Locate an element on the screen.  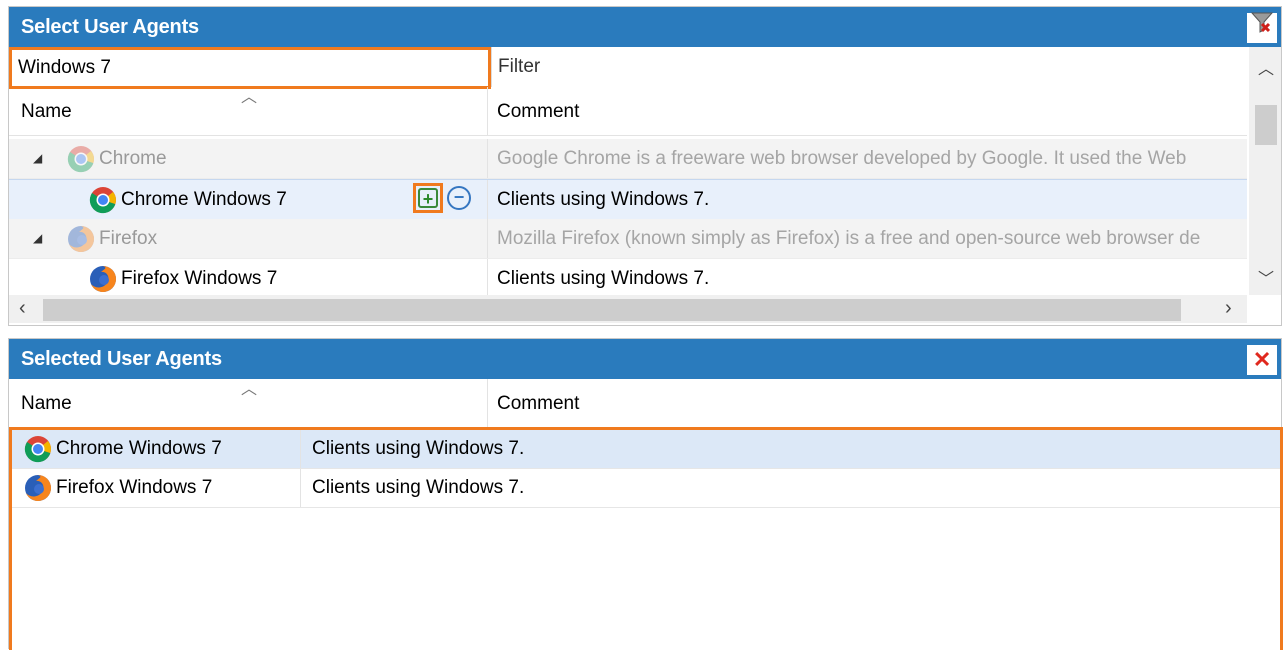
scroll-right-icon: › is located at coordinates (1228, 308).